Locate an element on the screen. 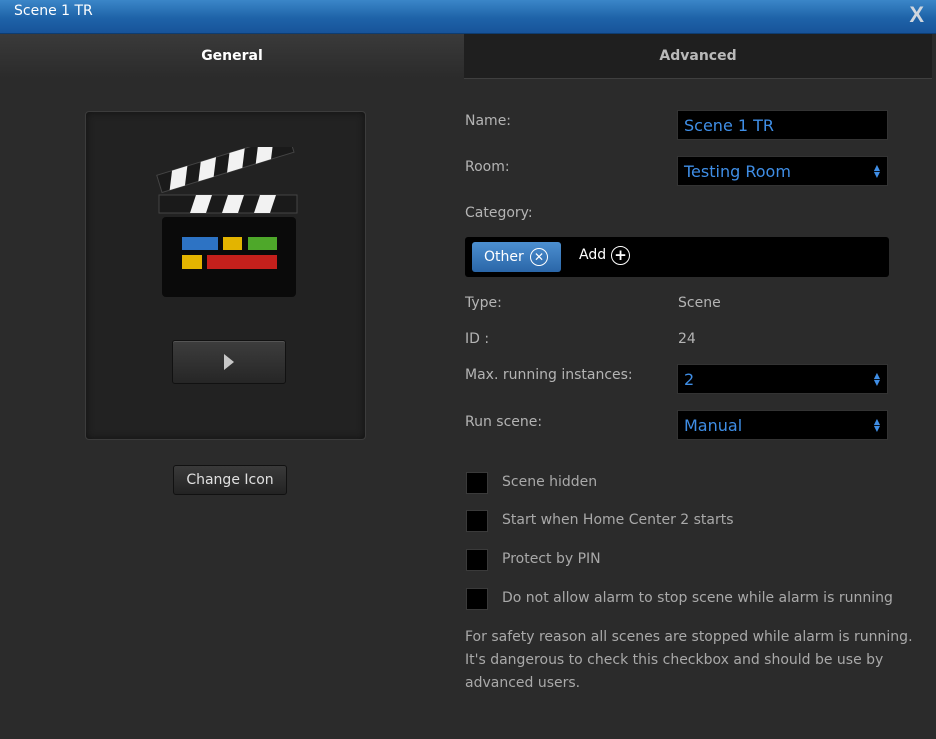 The width and height of the screenshot is (936, 739). change-icon-button: Change Icon is located at coordinates (230, 480).